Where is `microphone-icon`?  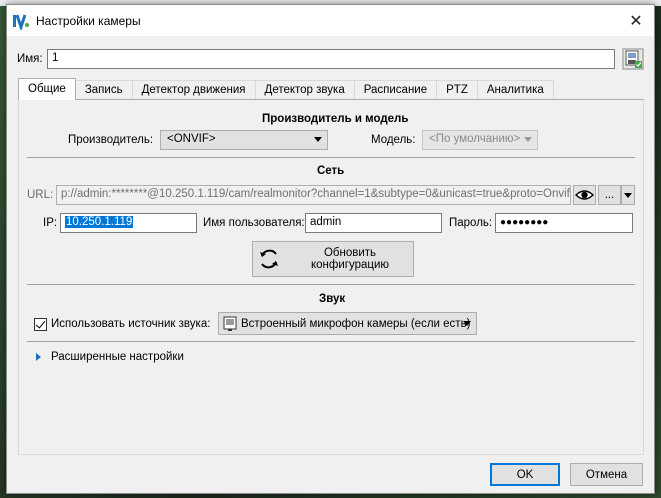 microphone-icon is located at coordinates (230, 324).